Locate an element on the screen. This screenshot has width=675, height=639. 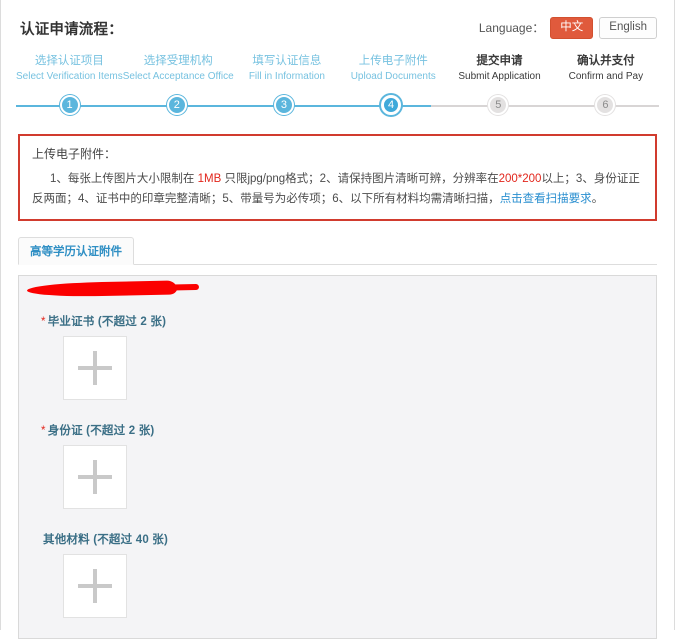
step-1-node: 1 is located at coordinates (69, 105).